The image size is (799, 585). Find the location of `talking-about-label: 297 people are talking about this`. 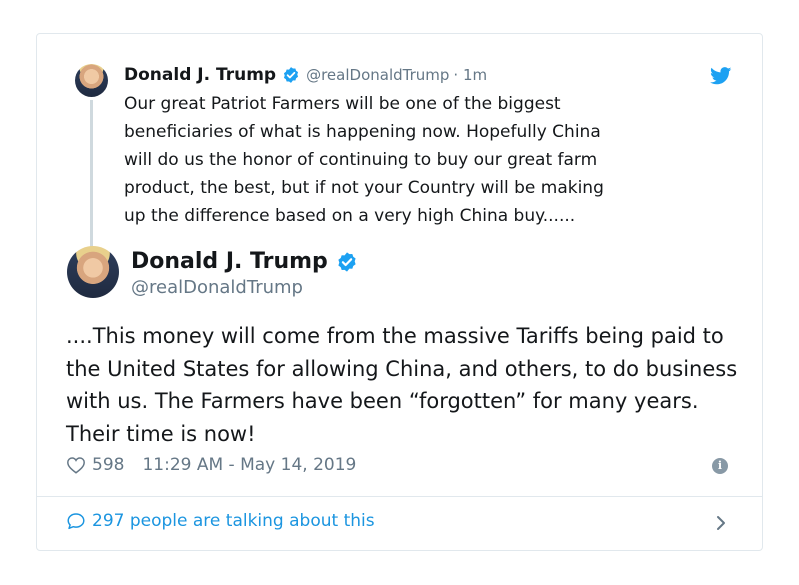

talking-about-label: 297 people are talking about this is located at coordinates (233, 521).